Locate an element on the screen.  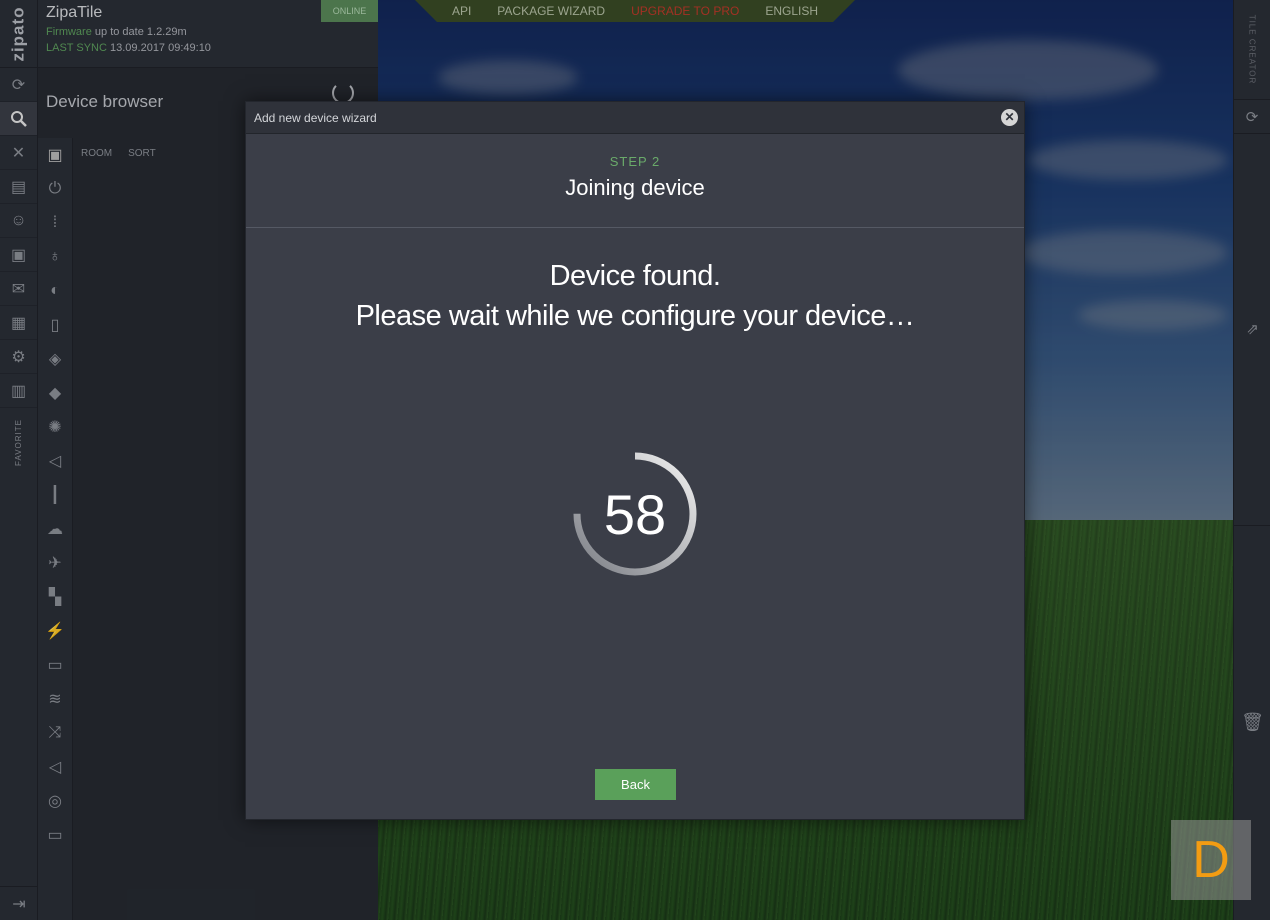
step-title: Joining device is located at coordinates (635, 187).